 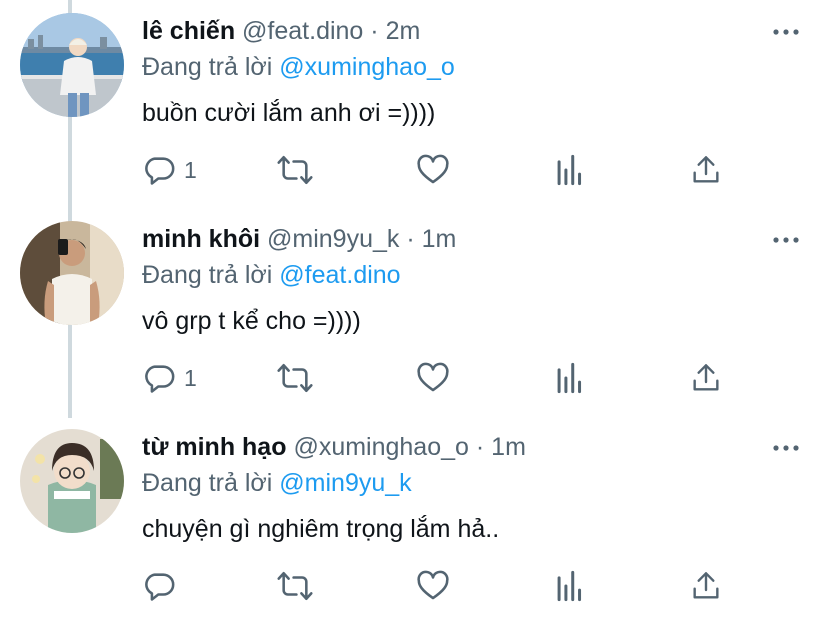 I want to click on replying-to: Đang trả lời @min9yu_k, so click(x=277, y=483).